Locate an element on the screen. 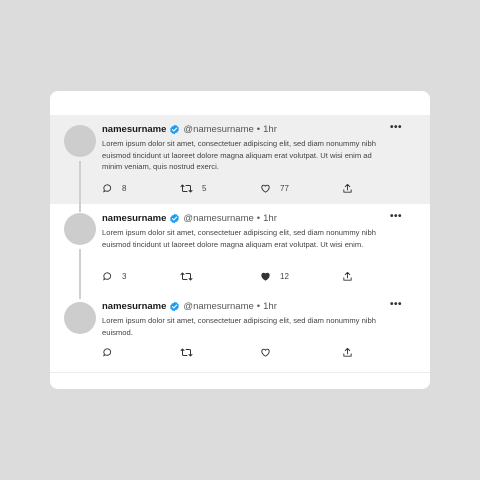 This screenshot has width=480, height=480. reply-count: 3 is located at coordinates (124, 276).